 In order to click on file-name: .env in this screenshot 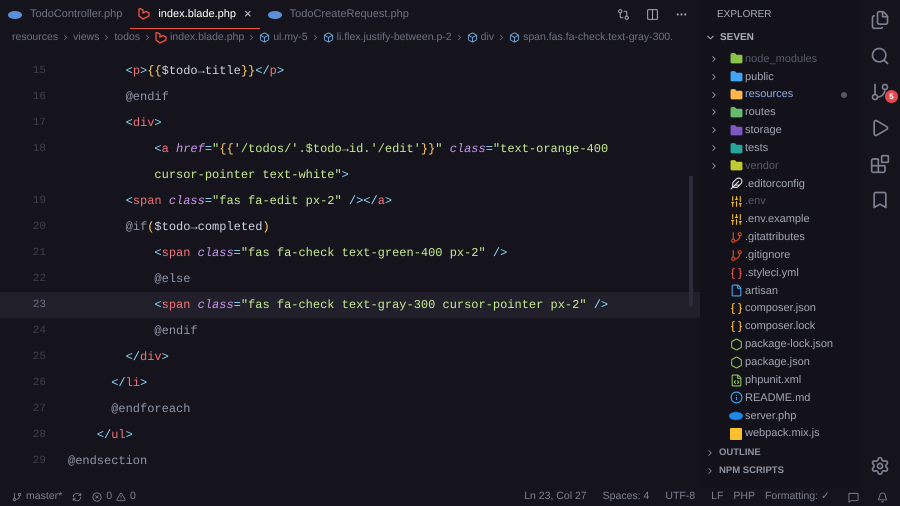, I will do `click(755, 202)`.